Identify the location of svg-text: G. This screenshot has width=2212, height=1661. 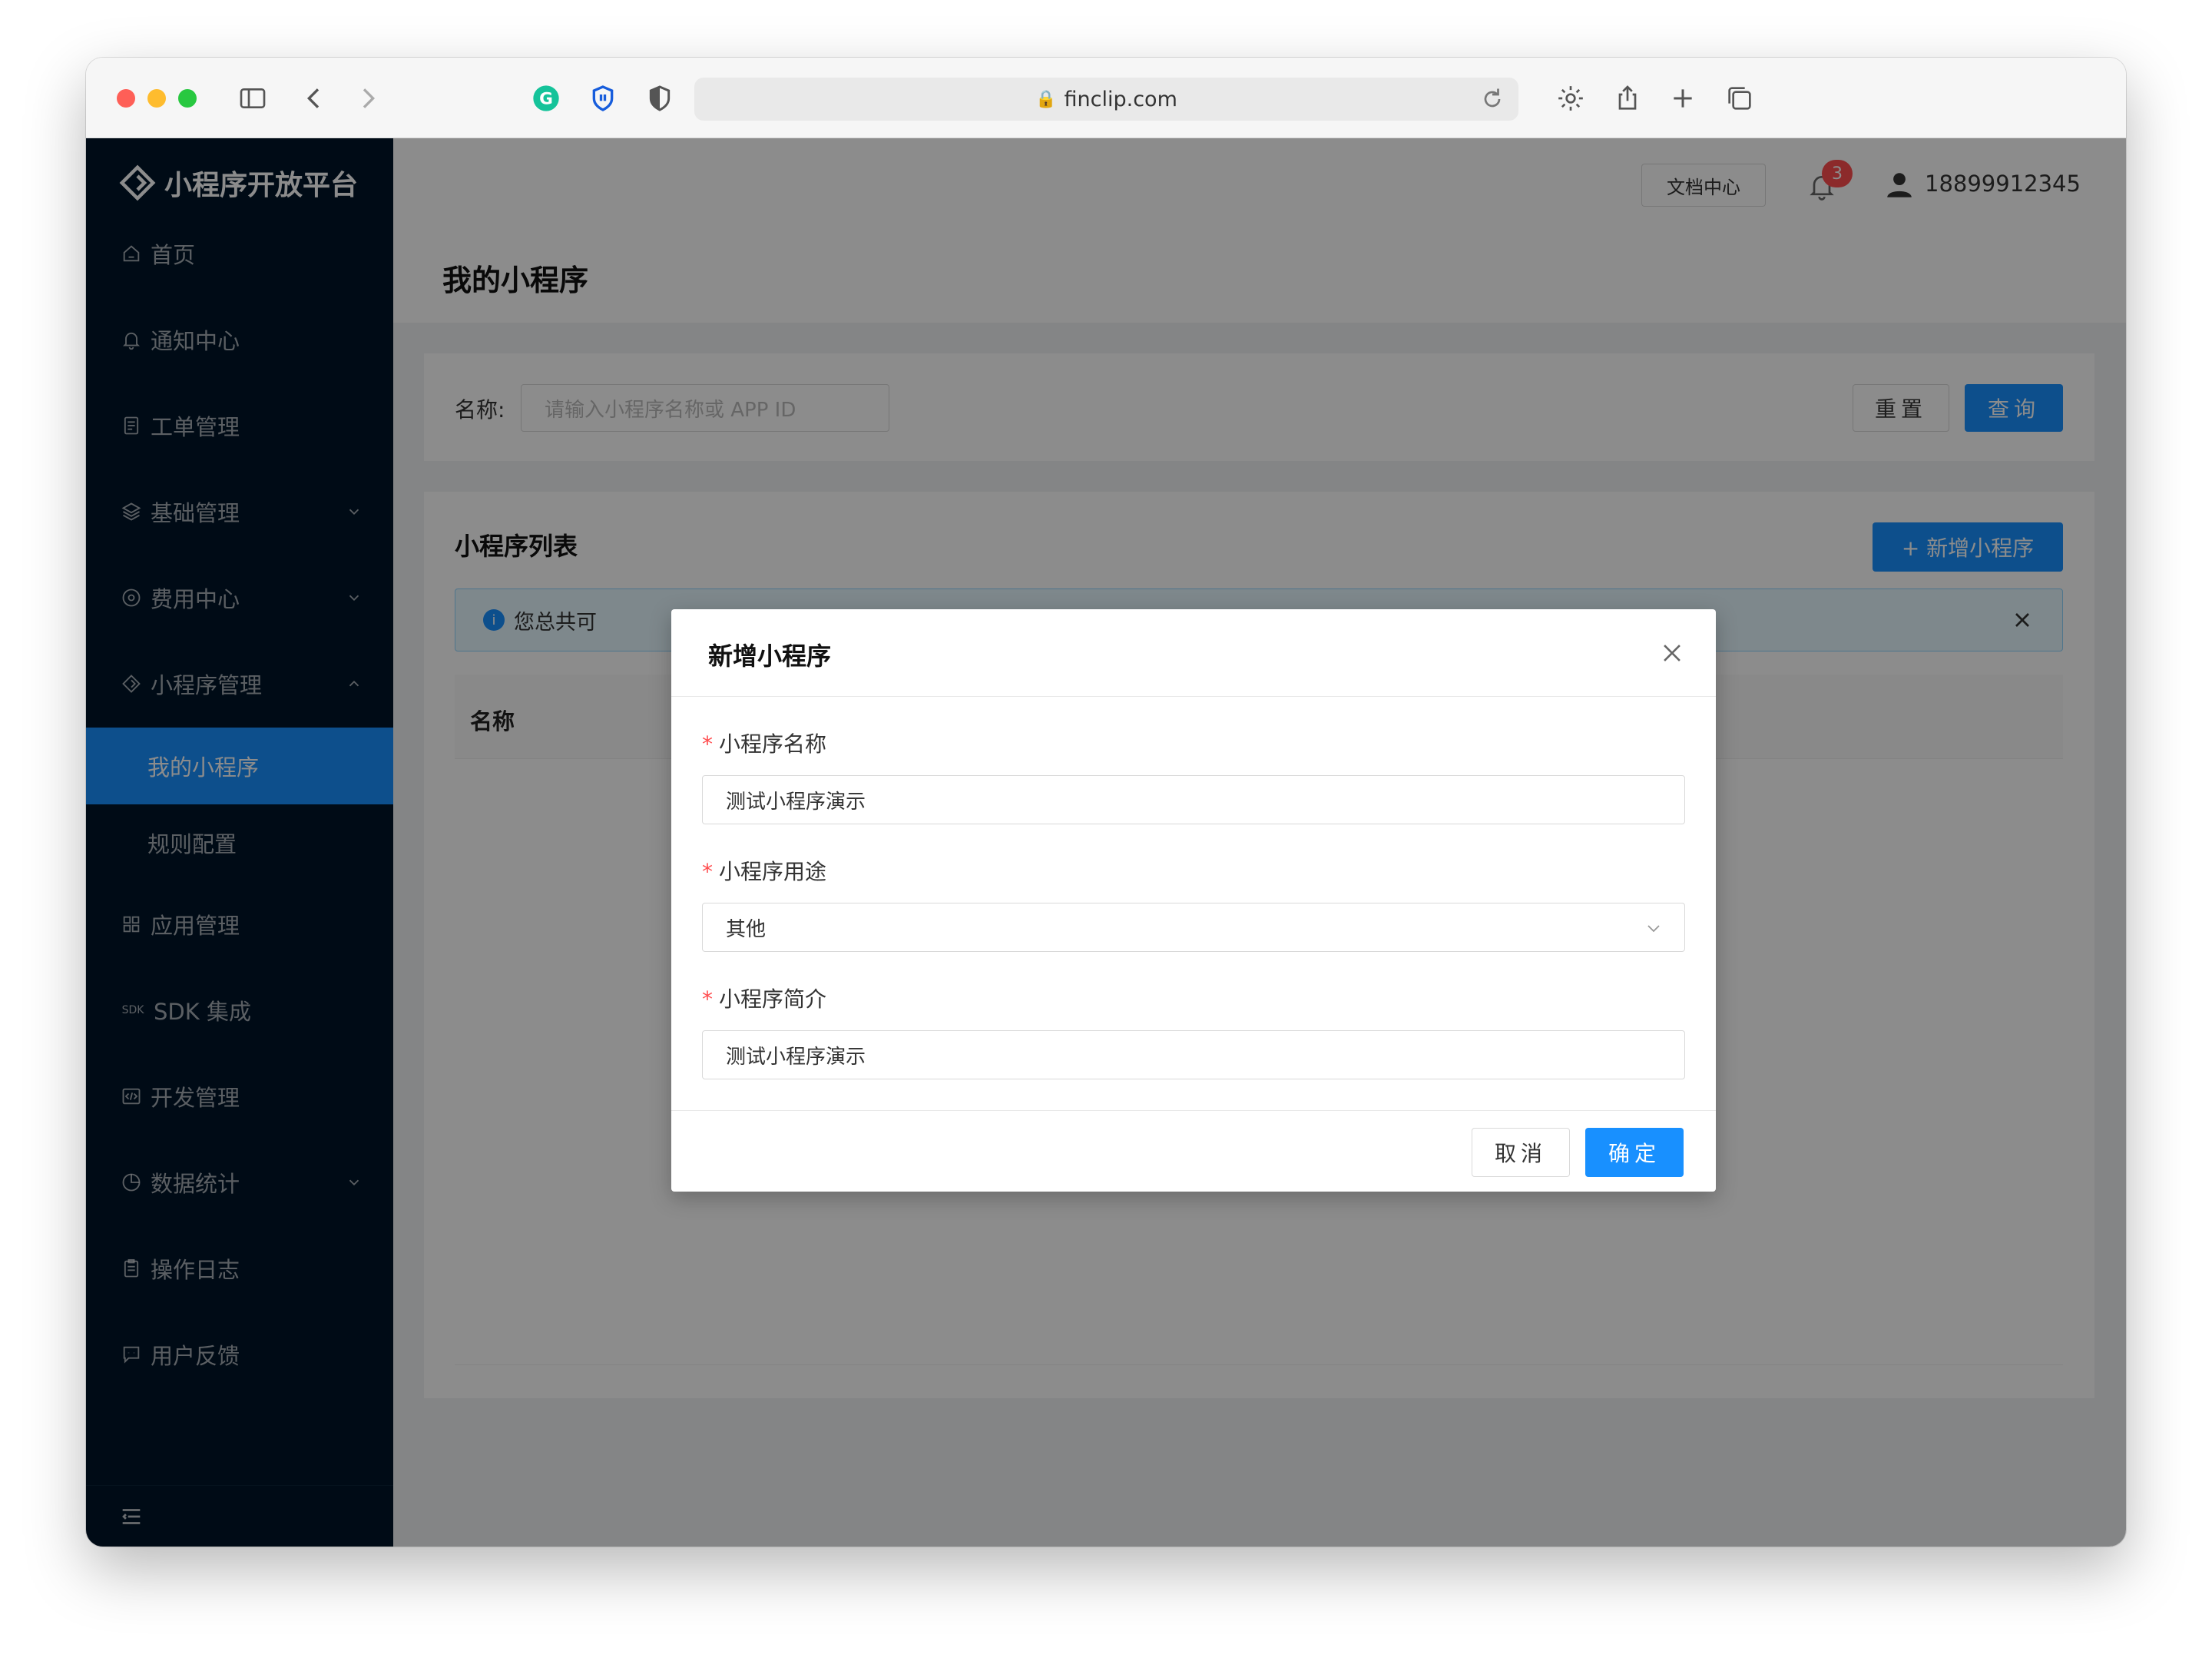
(546, 99).